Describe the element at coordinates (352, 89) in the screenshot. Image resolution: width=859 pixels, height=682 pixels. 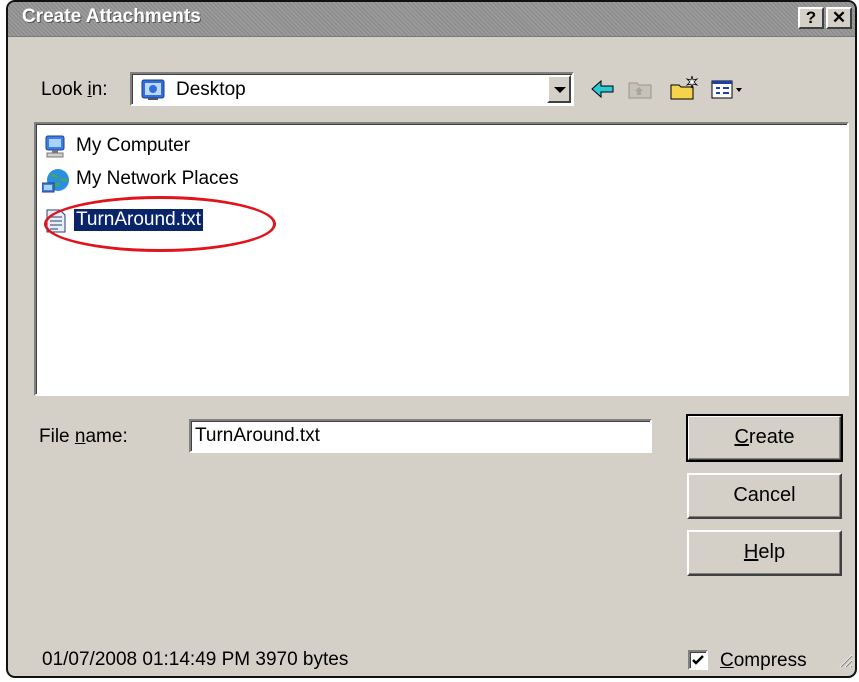
I see `look-in-dropdown: Desktop` at that location.